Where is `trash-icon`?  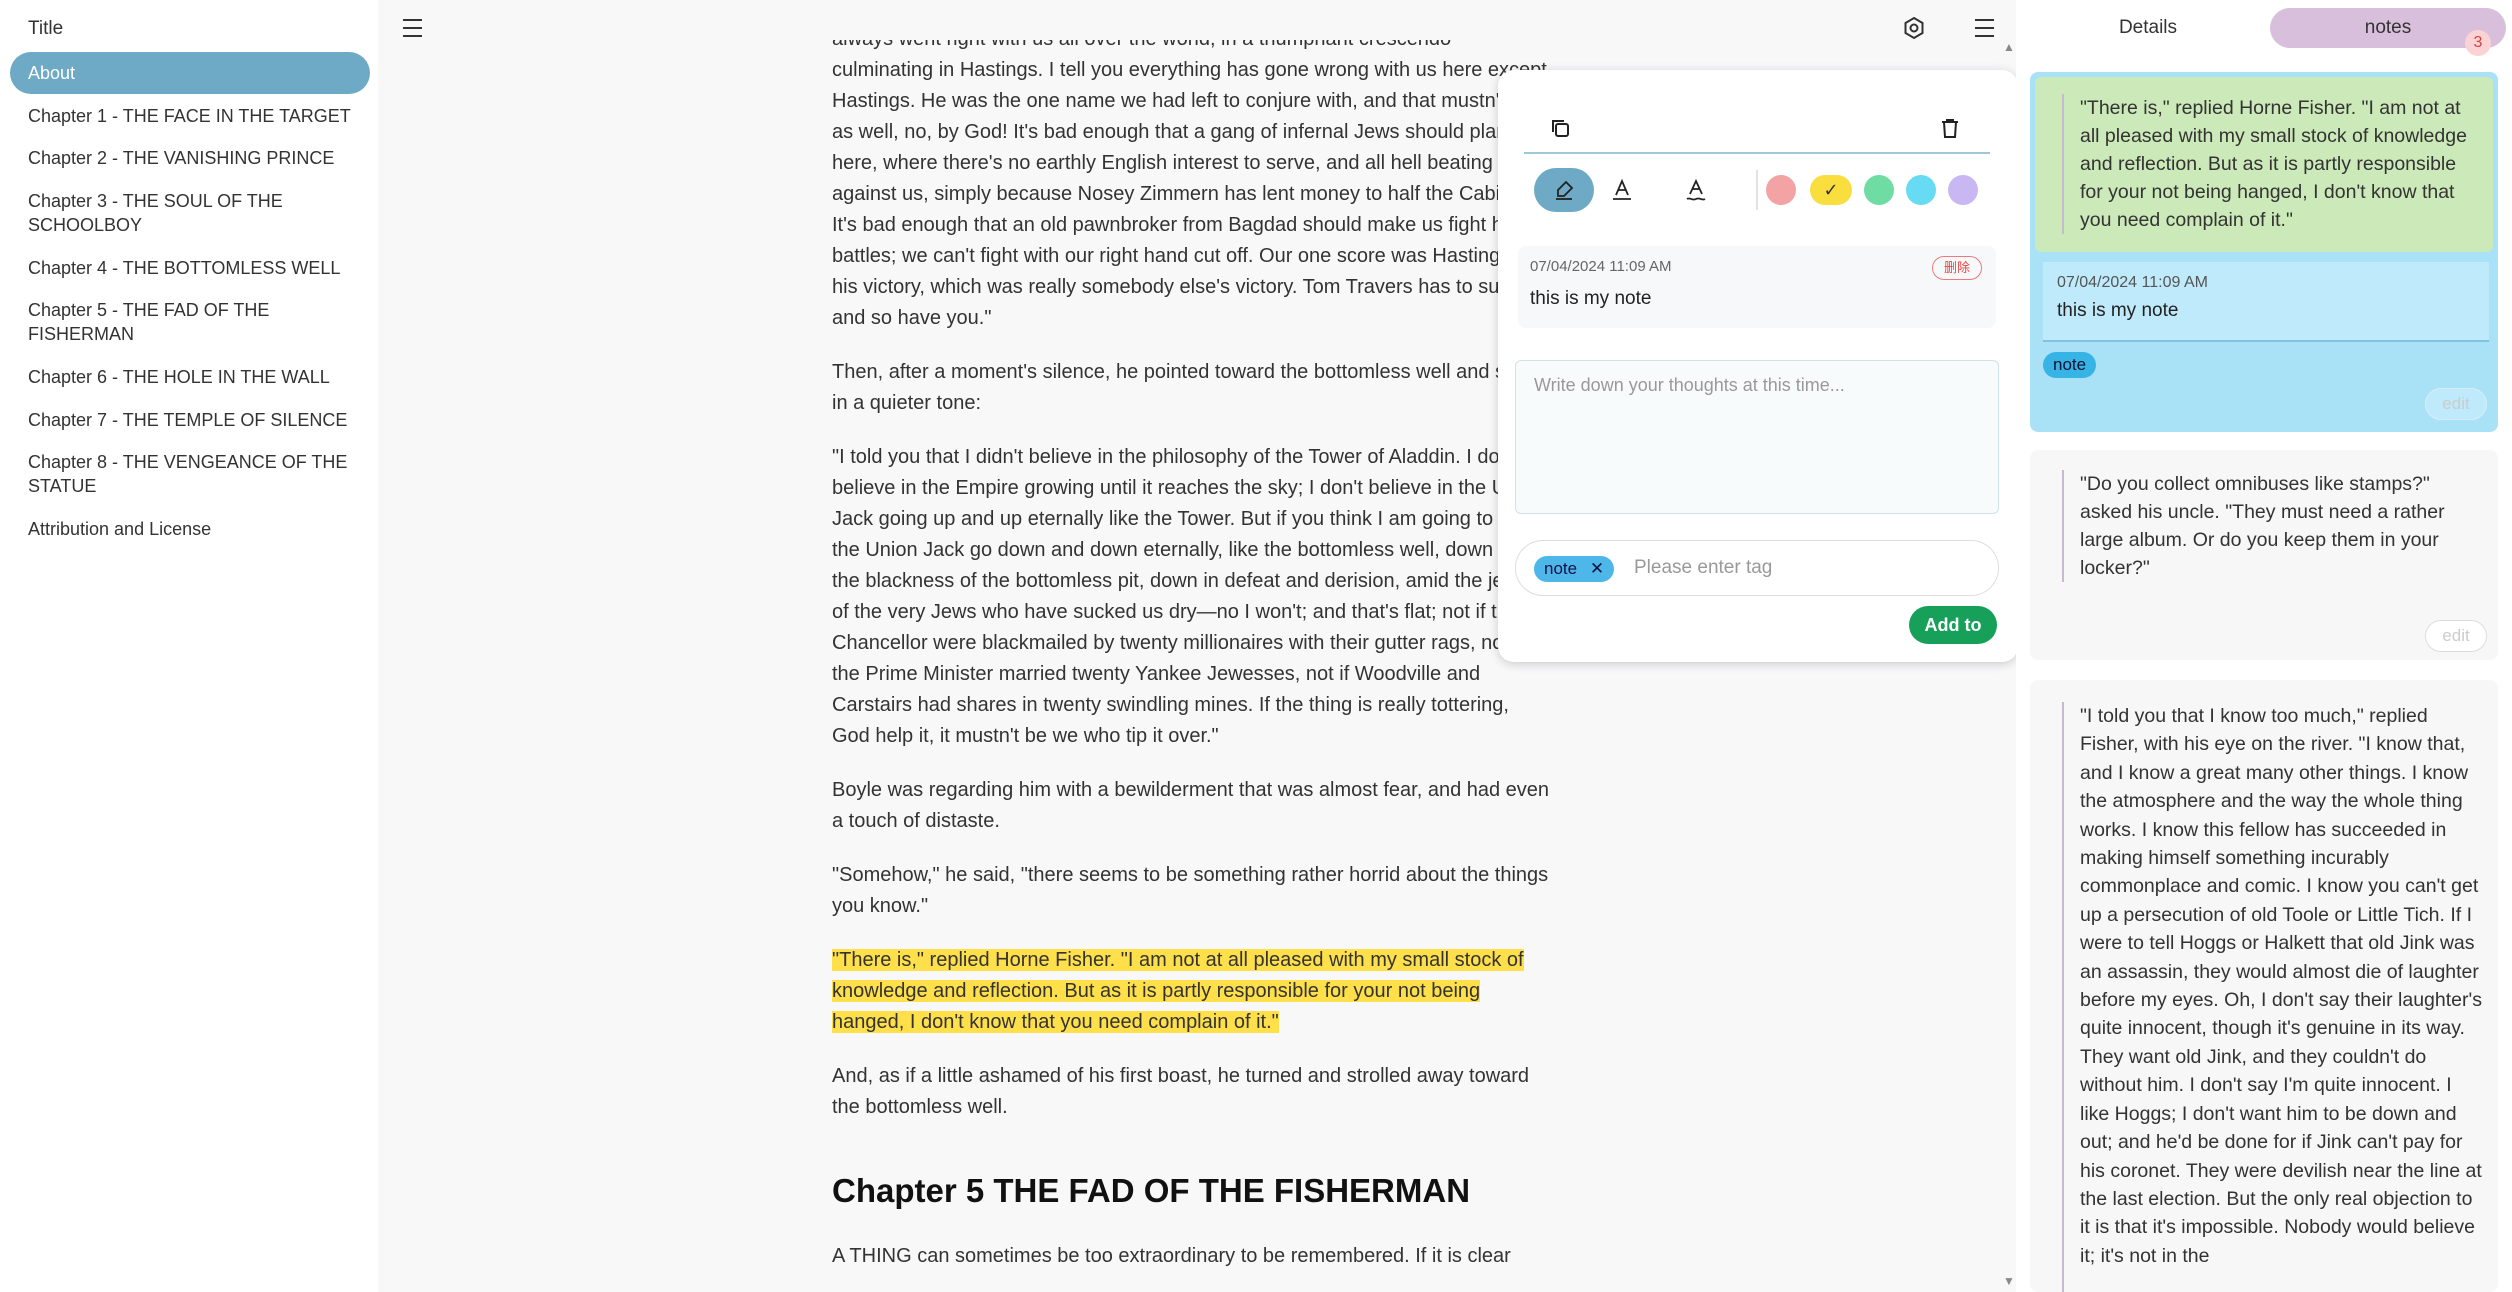
trash-icon is located at coordinates (1950, 128).